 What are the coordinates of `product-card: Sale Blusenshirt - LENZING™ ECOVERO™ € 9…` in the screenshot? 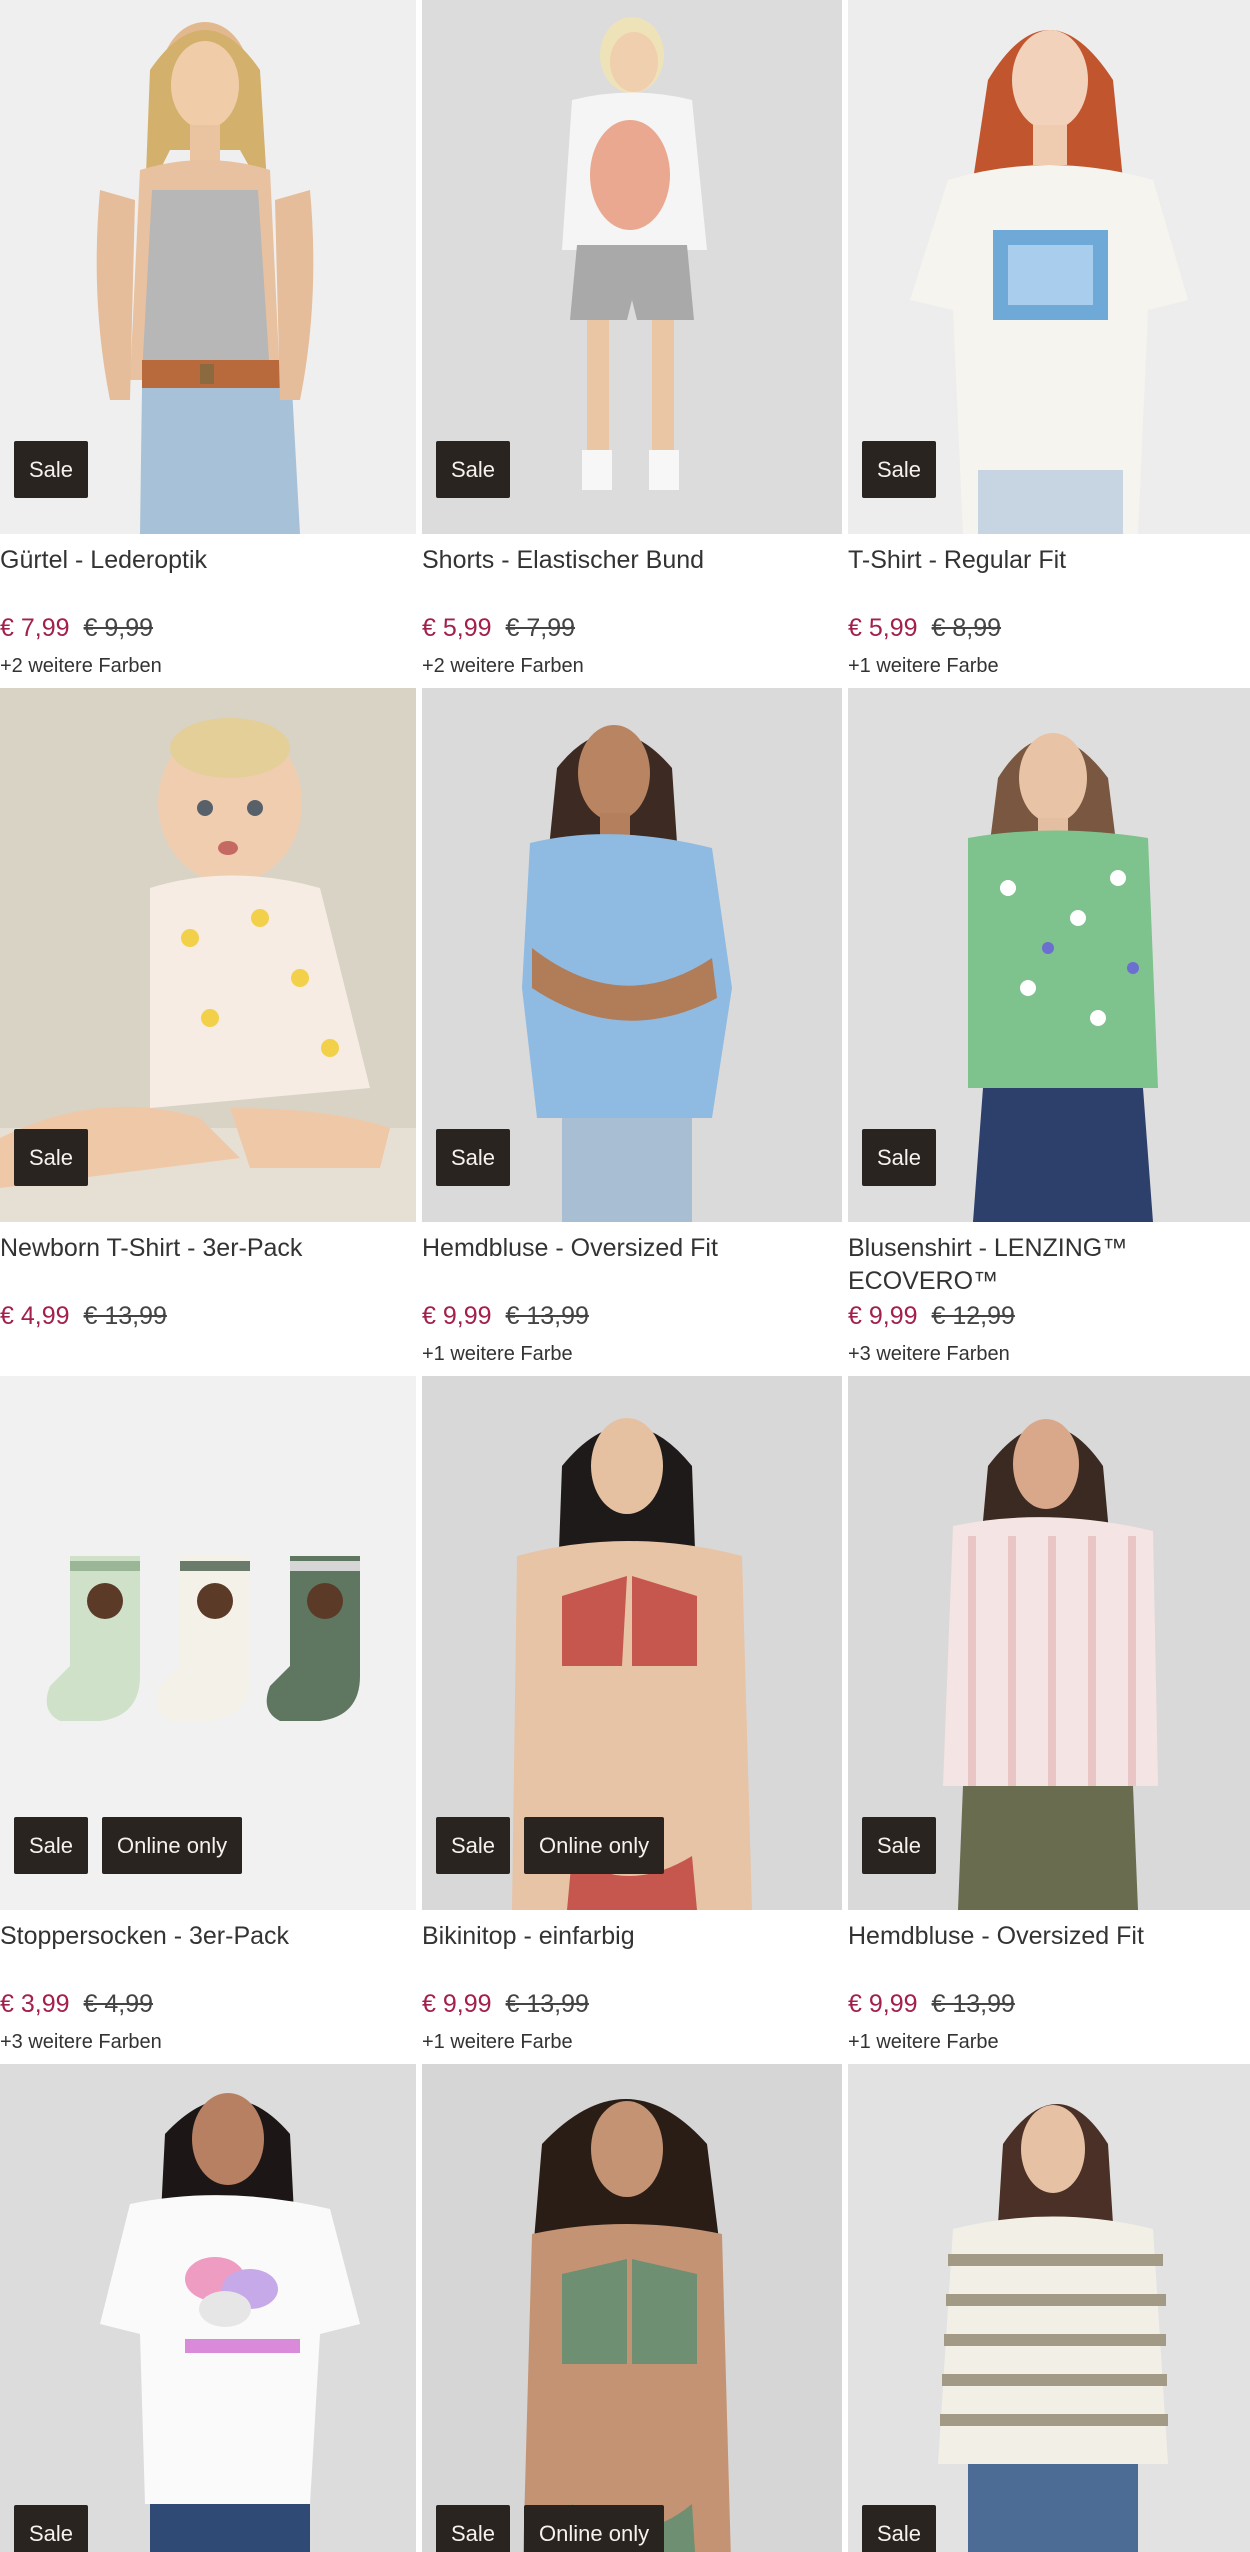 It's located at (1049, 1032).